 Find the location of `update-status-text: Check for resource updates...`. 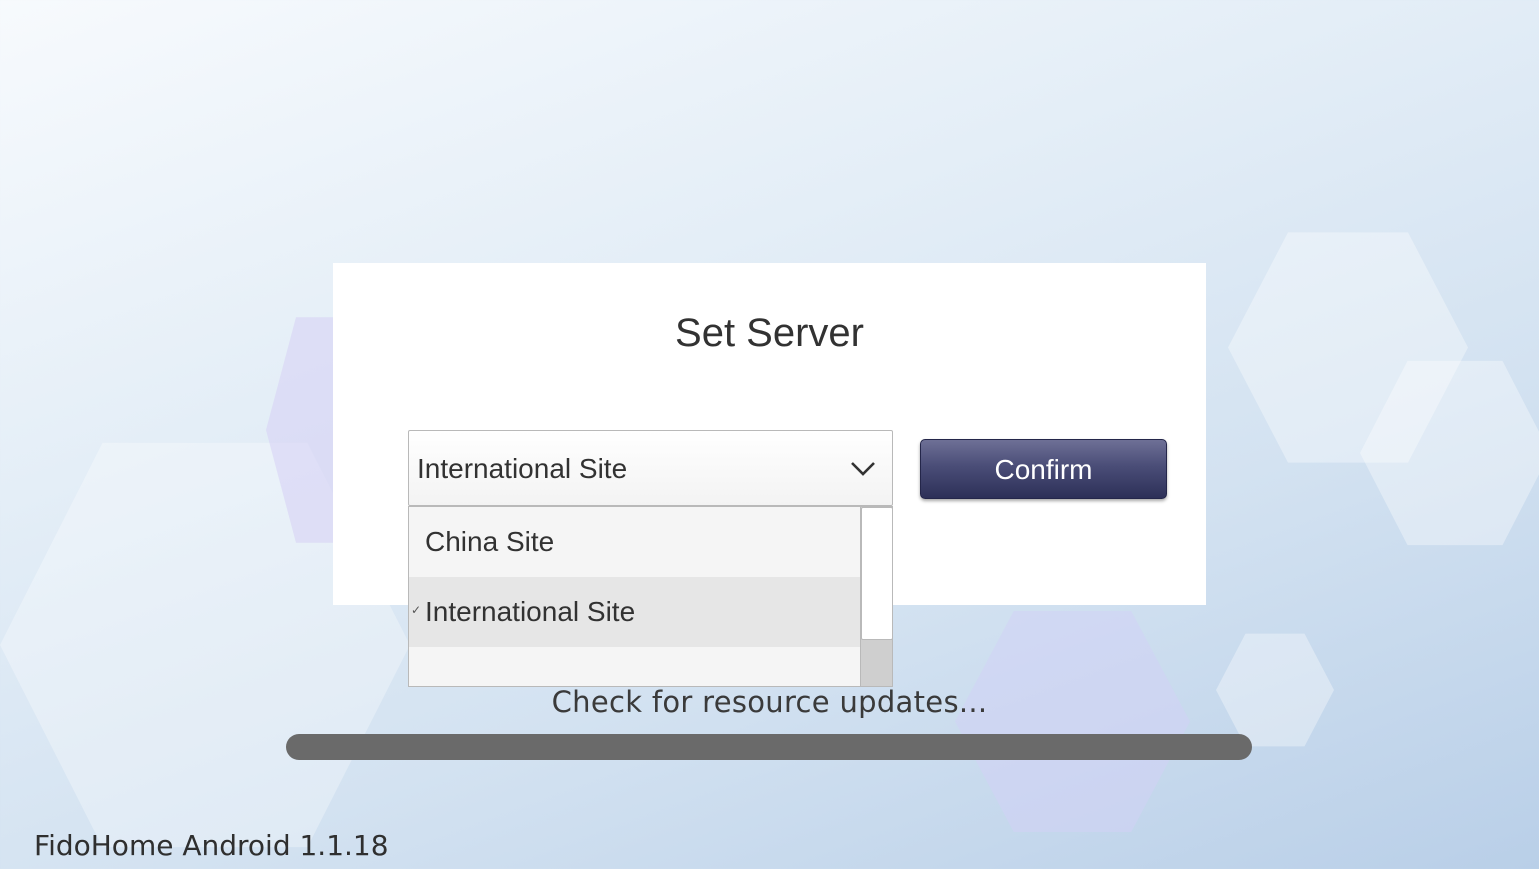

update-status-text: Check for resource updates... is located at coordinates (769, 702).